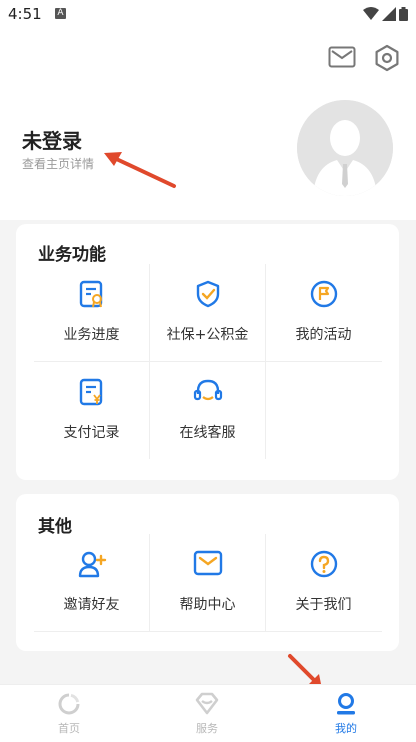 This screenshot has height=742, width=416. What do you see at coordinates (403, 14) in the screenshot?
I see `battery-icon` at bounding box center [403, 14].